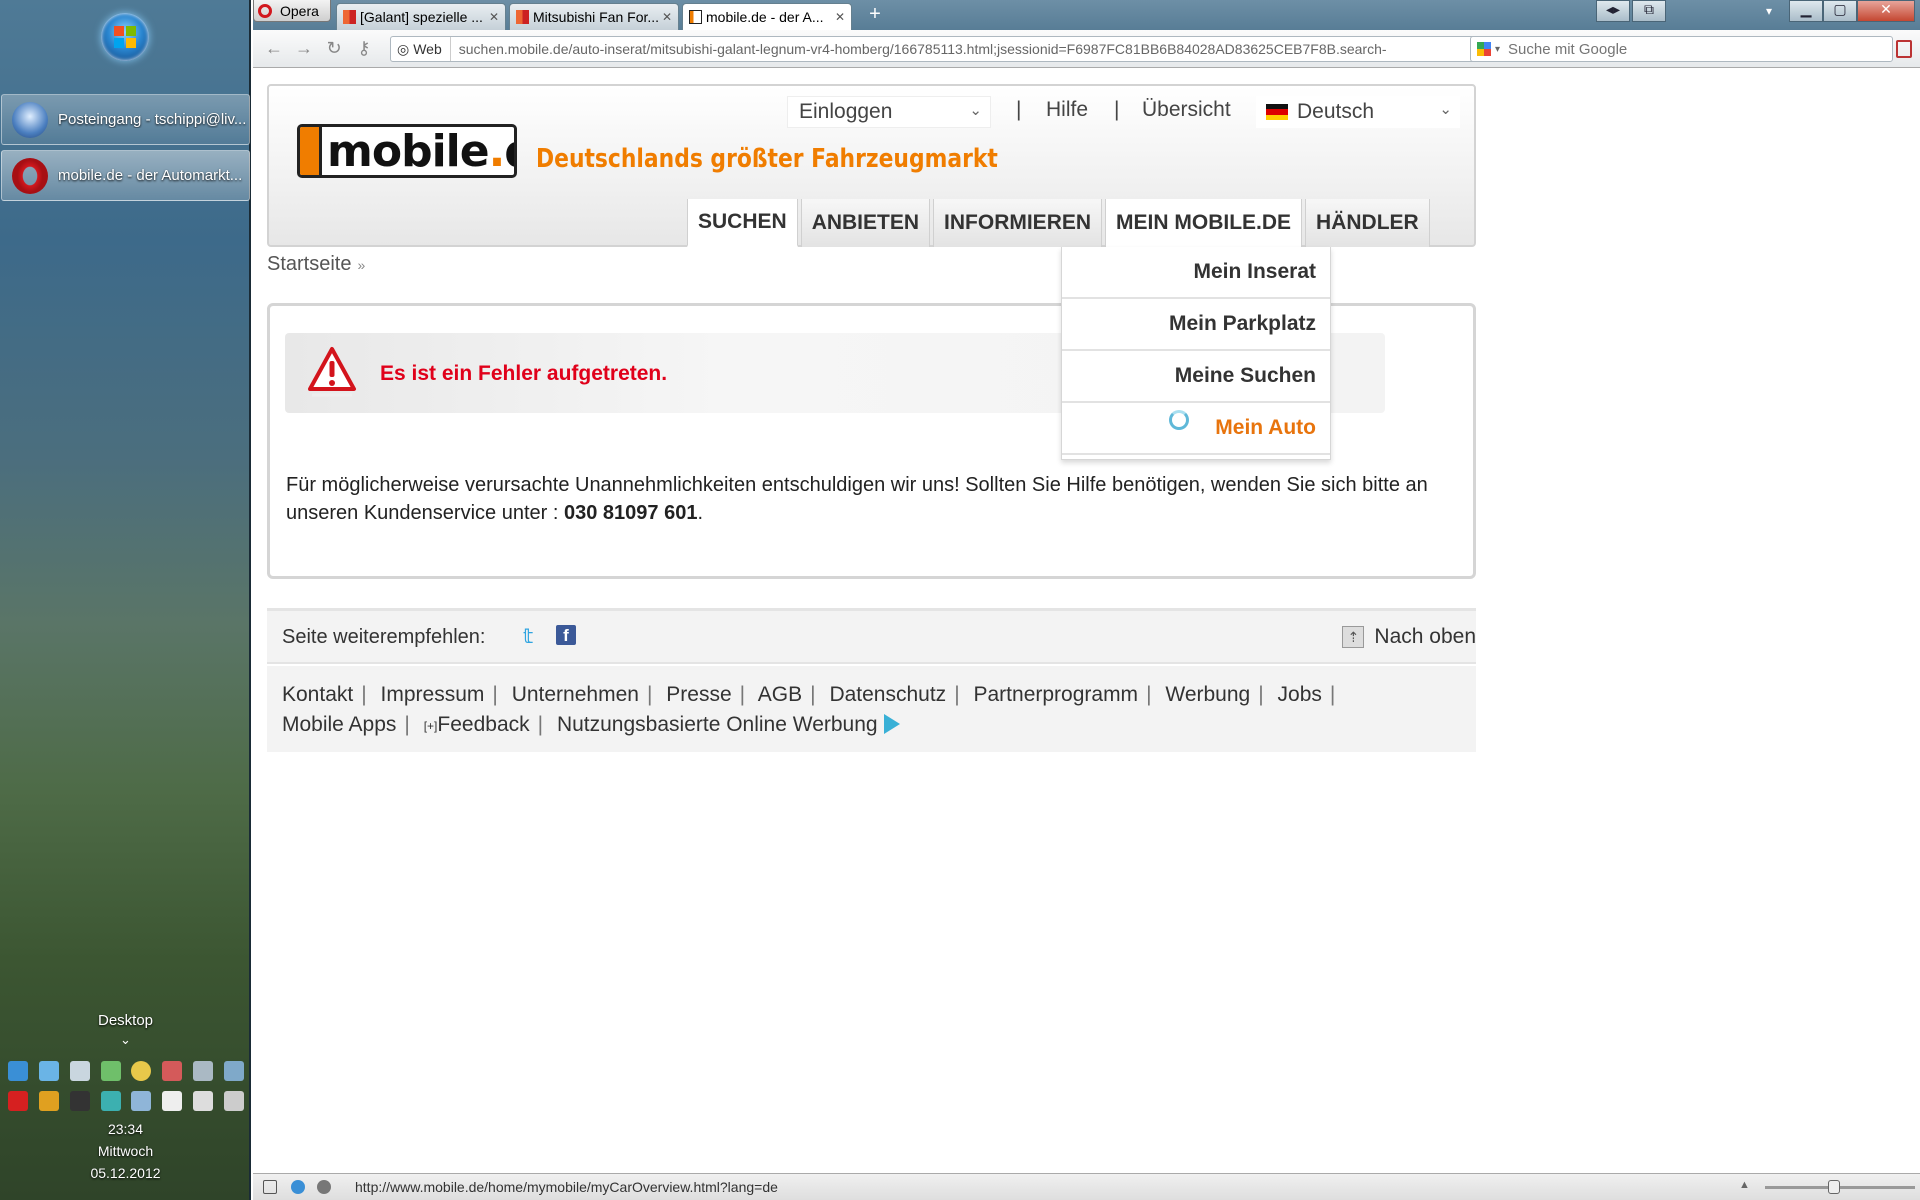 This screenshot has width=1920, height=1200. Describe the element at coordinates (1834, 1187) in the screenshot. I see `zoom-slider-handle` at that location.